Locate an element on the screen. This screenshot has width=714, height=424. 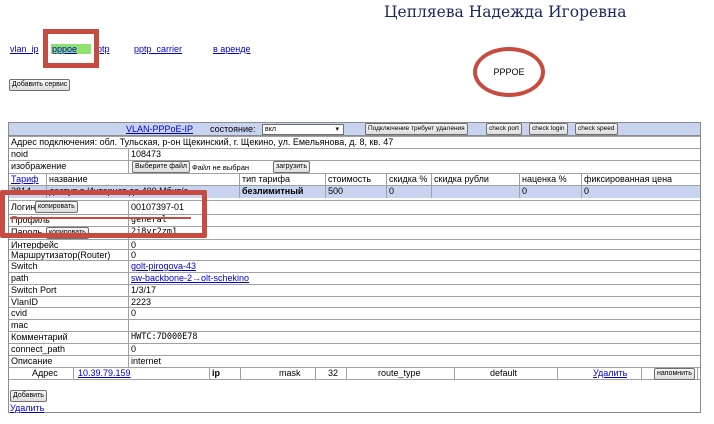
add-button: Добавить is located at coordinates (28, 396).